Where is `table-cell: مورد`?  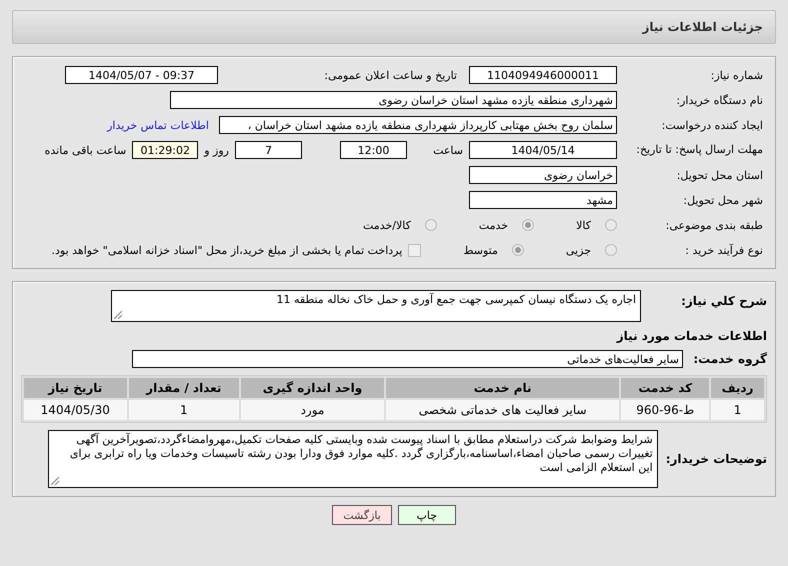
table-cell: مورد is located at coordinates (312, 410).